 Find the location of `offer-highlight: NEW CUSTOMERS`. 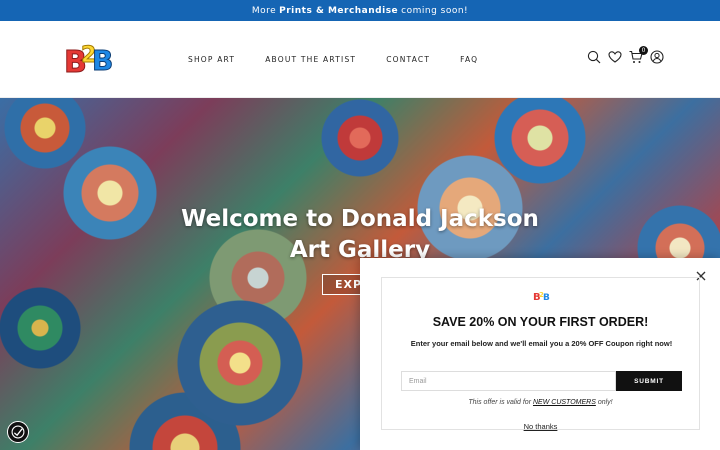

offer-highlight: NEW CUSTOMERS is located at coordinates (564, 402).